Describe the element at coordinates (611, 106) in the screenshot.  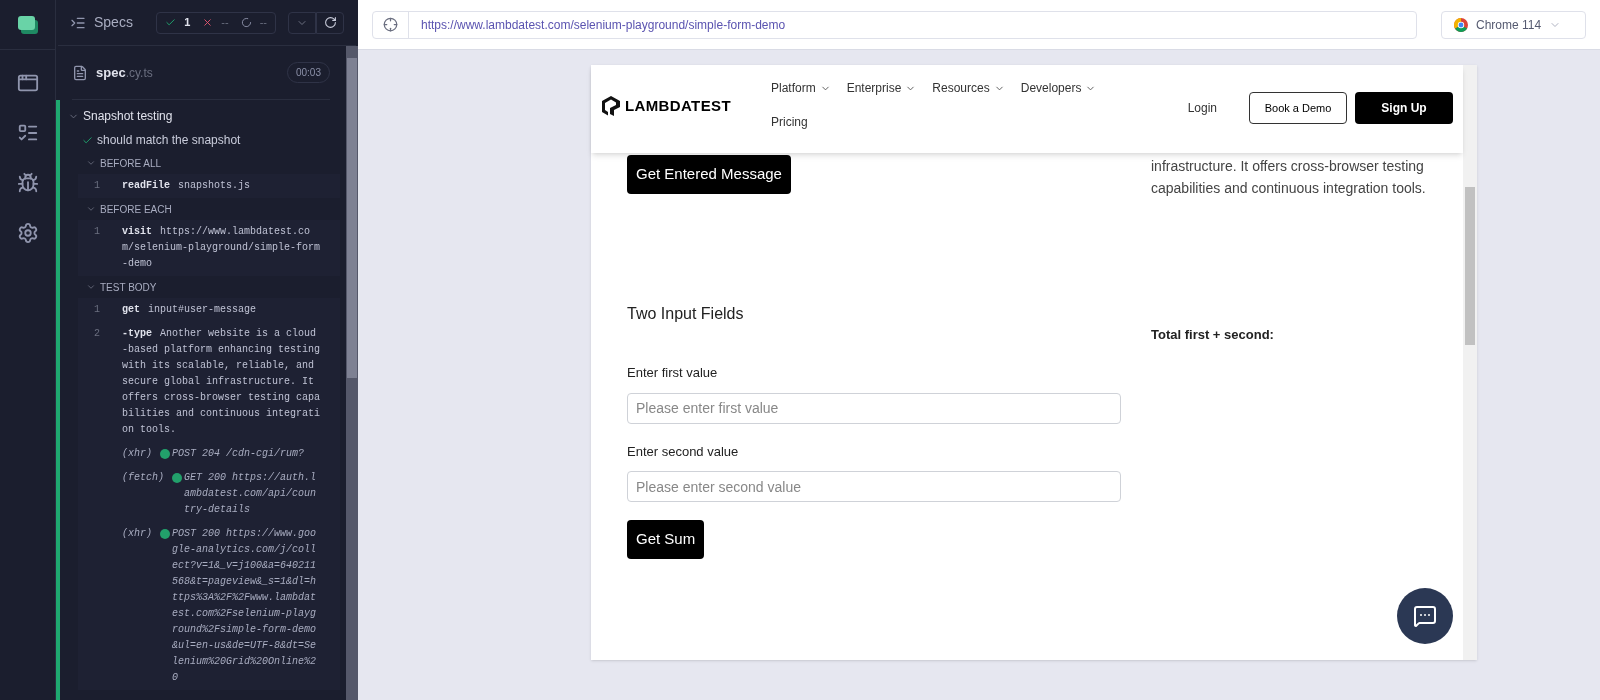
I see `brand-logo-icon` at that location.